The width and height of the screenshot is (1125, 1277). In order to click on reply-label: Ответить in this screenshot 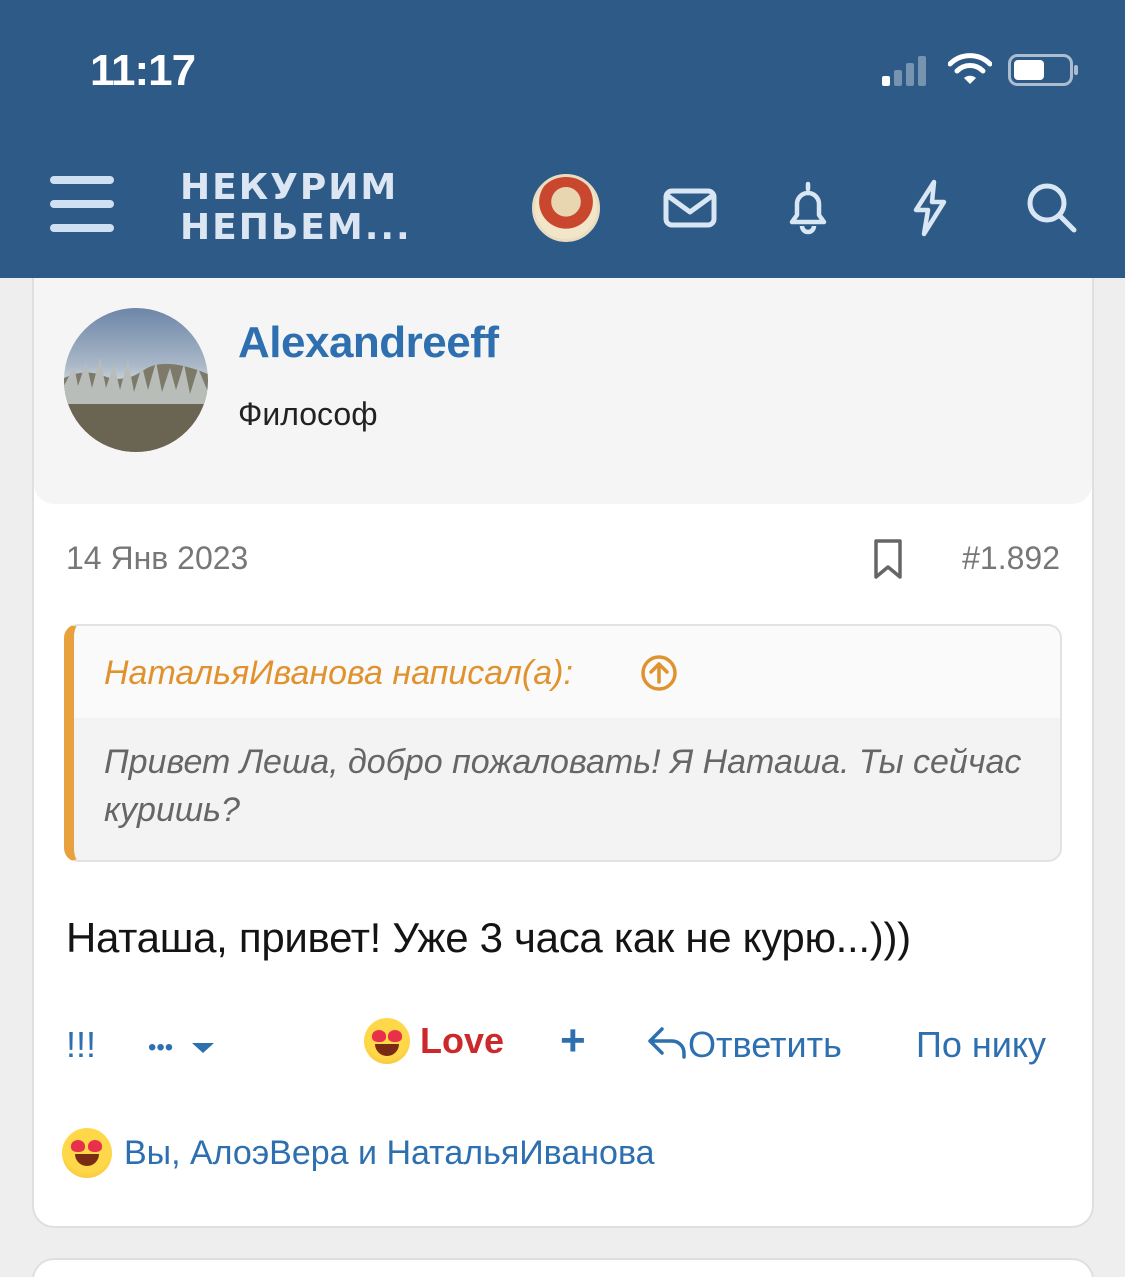, I will do `click(765, 1044)`.